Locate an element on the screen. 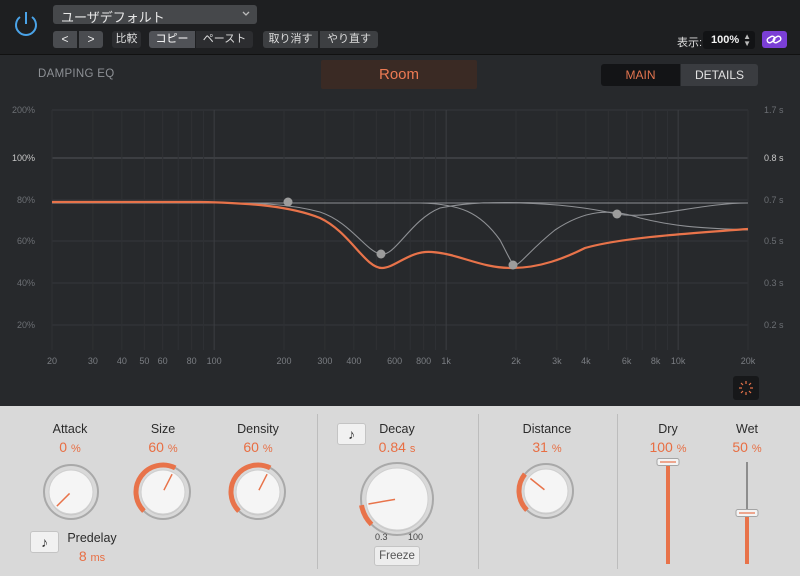 The image size is (800, 576). predelay-value: 8 ms is located at coordinates (92, 556).